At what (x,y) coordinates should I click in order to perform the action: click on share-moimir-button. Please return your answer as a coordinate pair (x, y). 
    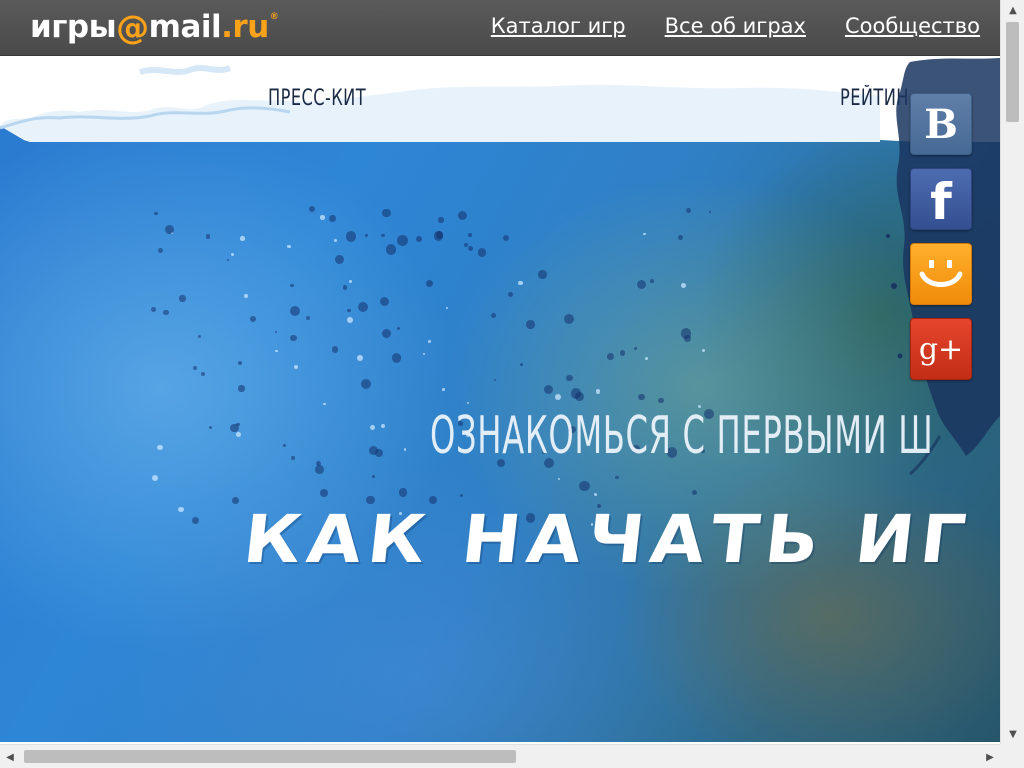
    Looking at the image, I should click on (941, 274).